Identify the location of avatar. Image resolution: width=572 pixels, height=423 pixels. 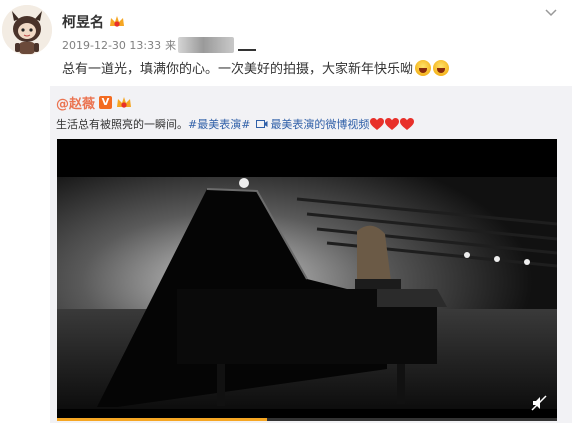
(27, 30).